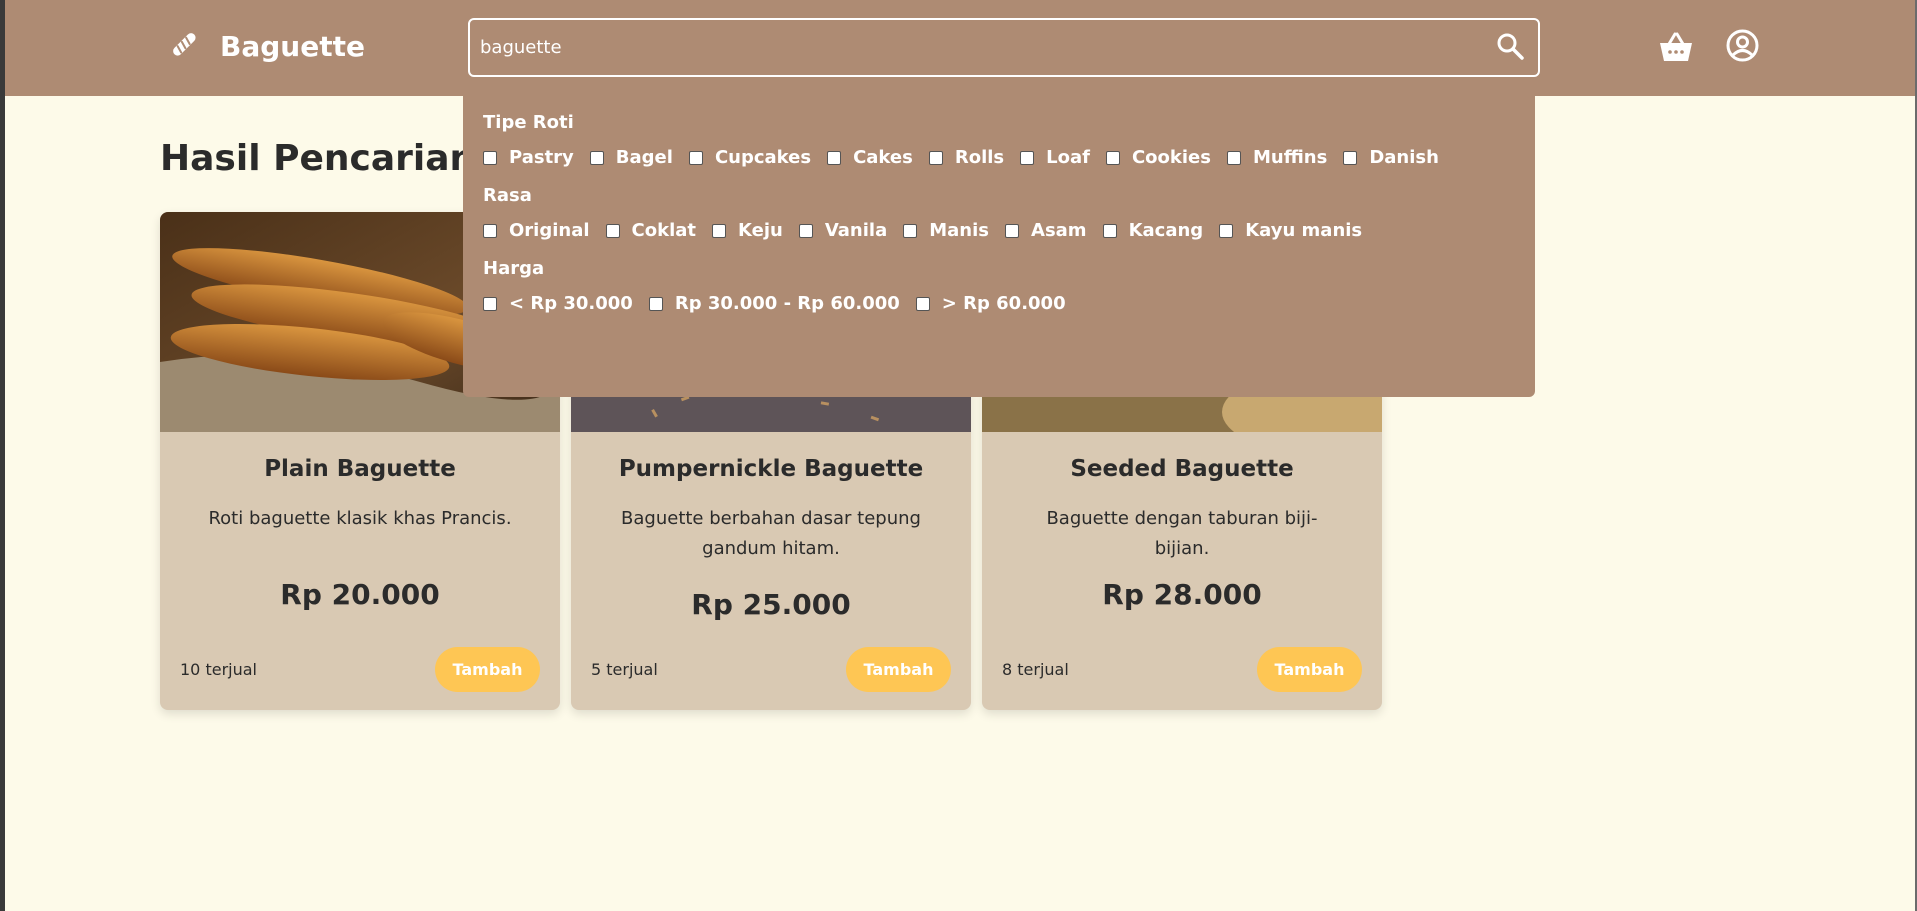 This screenshot has height=911, width=1917. Describe the element at coordinates (1742, 45) in the screenshot. I see `user-icon` at that location.